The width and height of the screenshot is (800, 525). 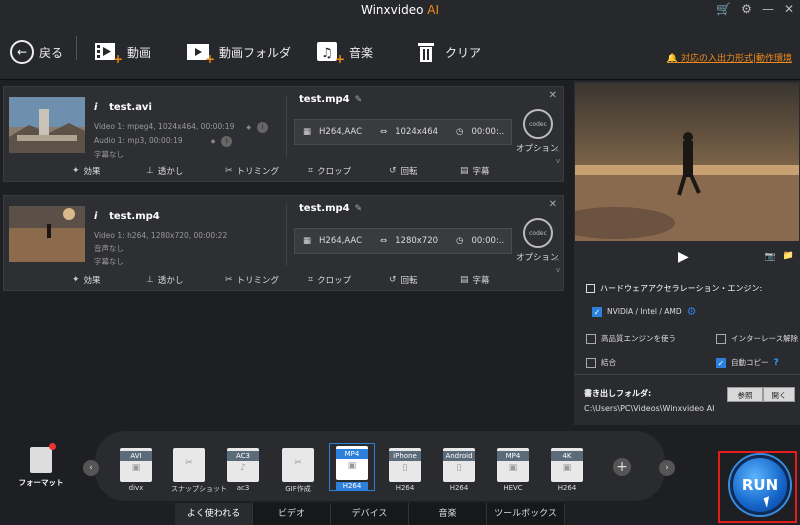 What do you see at coordinates (292, 514) in the screenshot?
I see `tab-video: ビデオ` at bounding box center [292, 514].